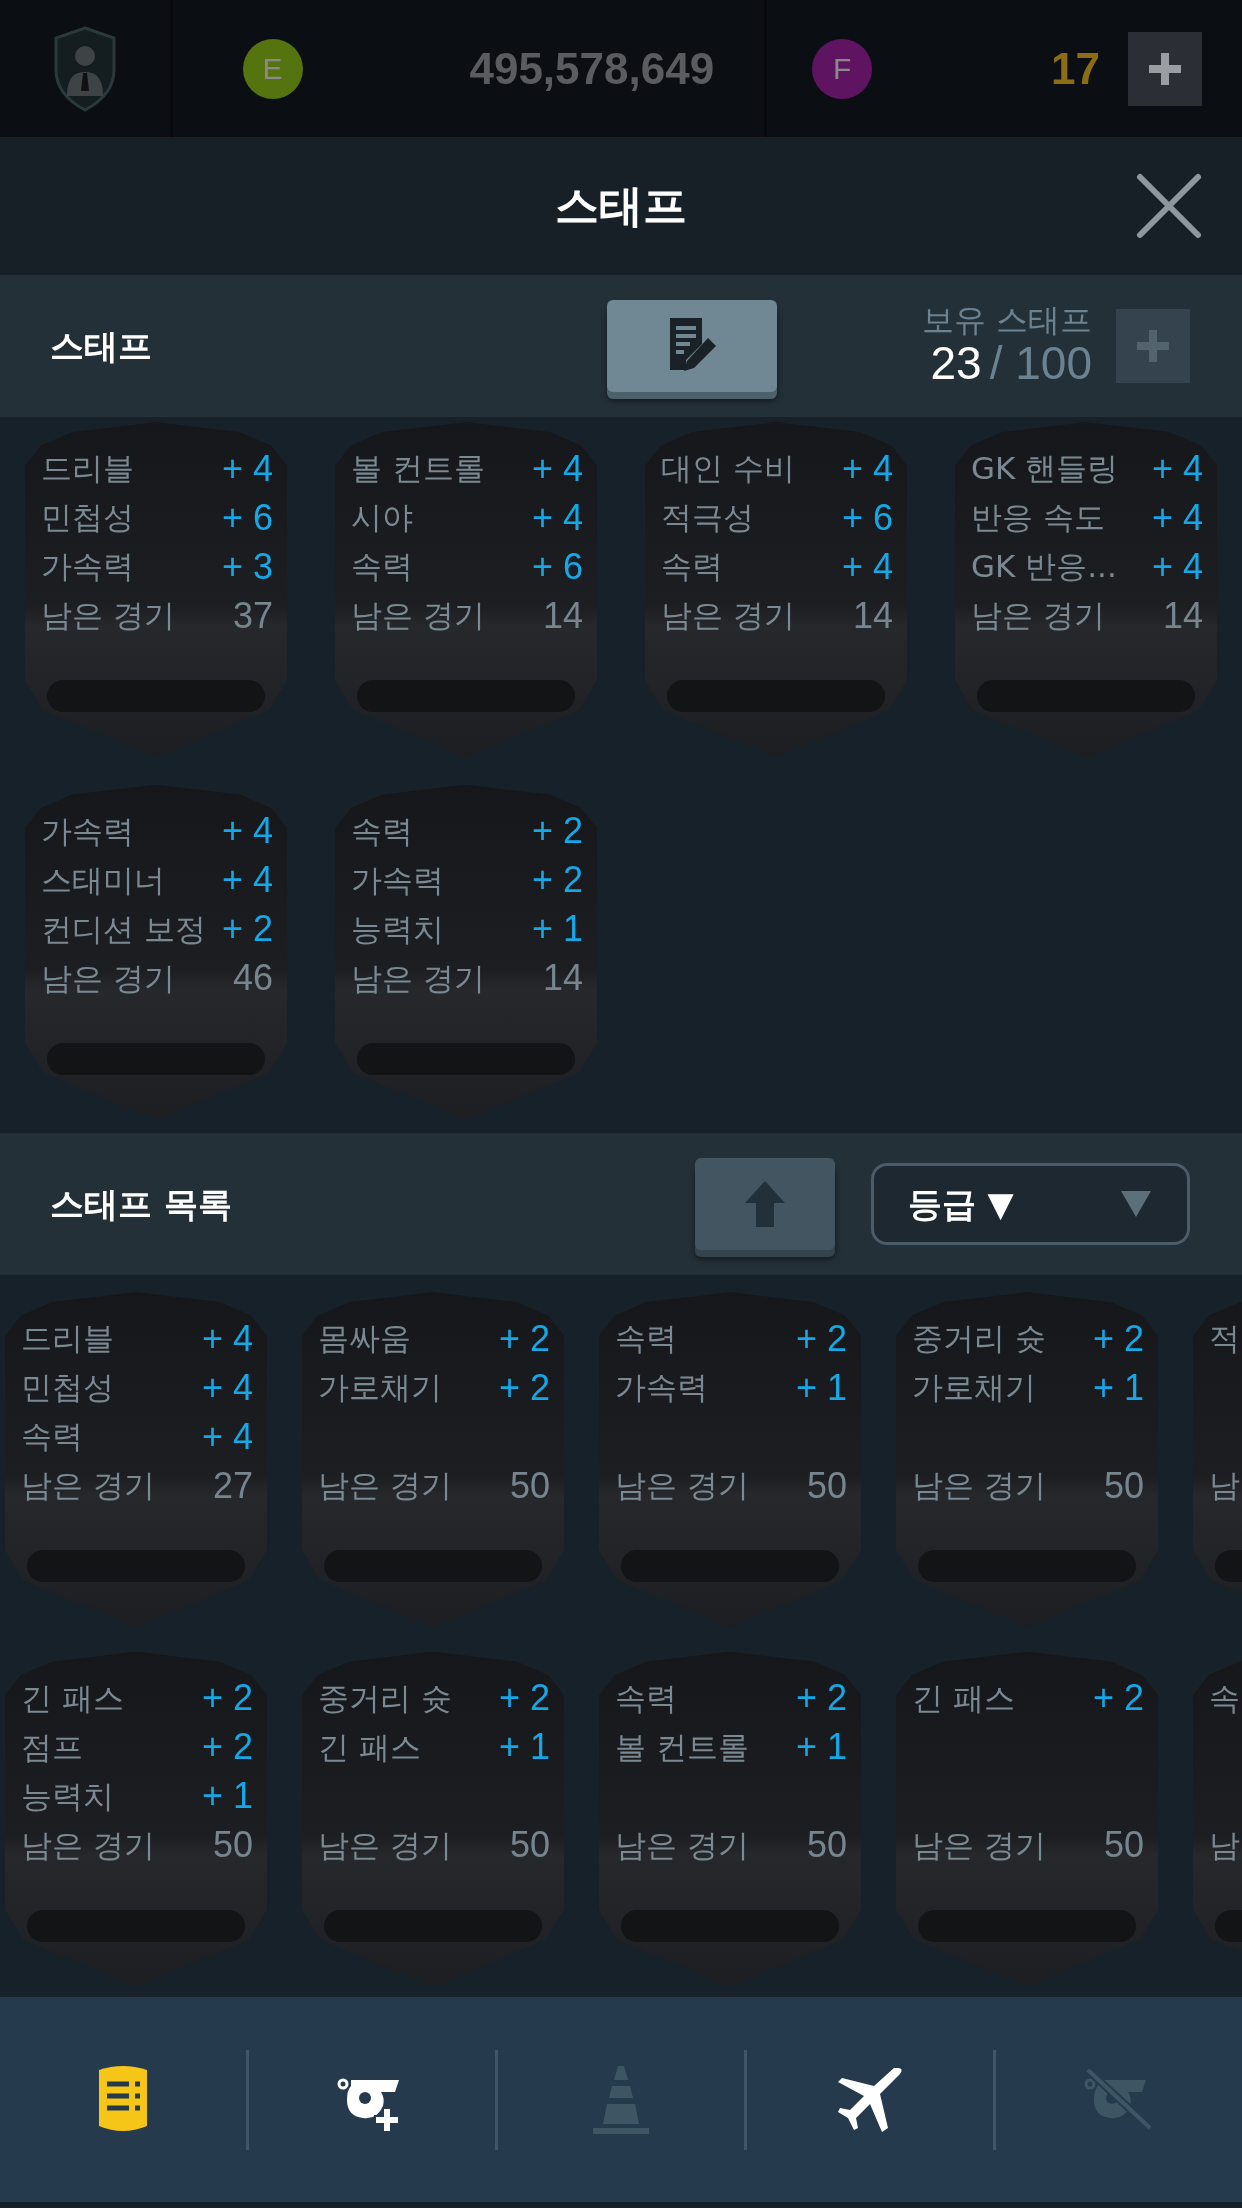  What do you see at coordinates (136, 1819) in the screenshot?
I see `staff-card: 긴 패스 + 2 점프 + 2 능력치 + 1 남은 경기 50` at bounding box center [136, 1819].